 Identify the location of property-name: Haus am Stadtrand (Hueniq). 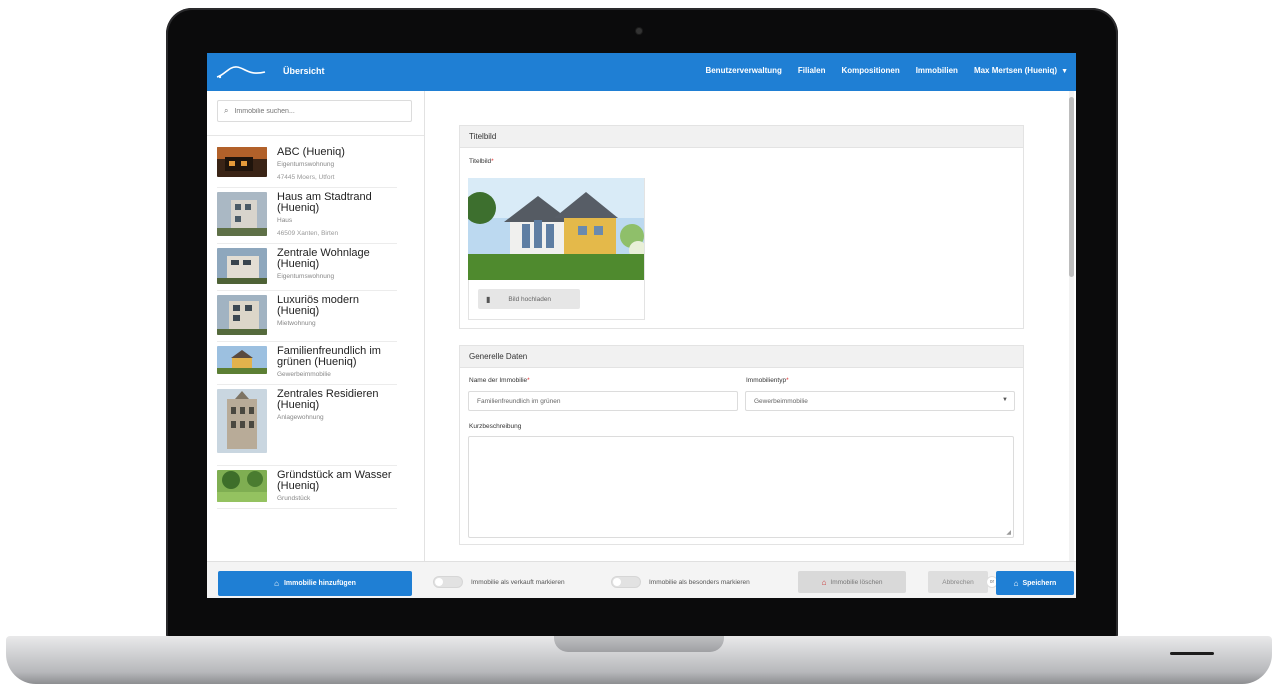
(324, 202).